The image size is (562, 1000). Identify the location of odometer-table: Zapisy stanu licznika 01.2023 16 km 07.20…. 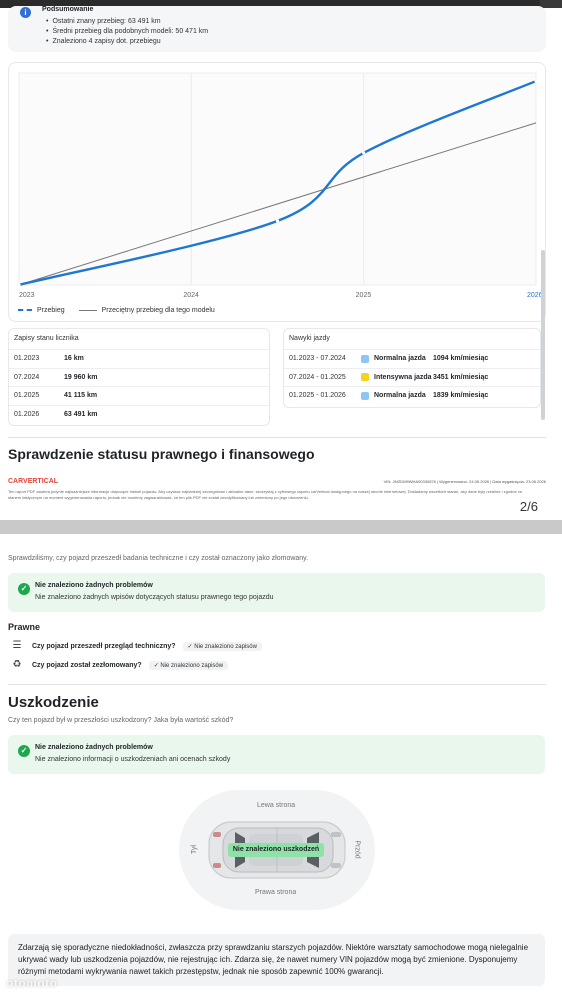
(139, 377).